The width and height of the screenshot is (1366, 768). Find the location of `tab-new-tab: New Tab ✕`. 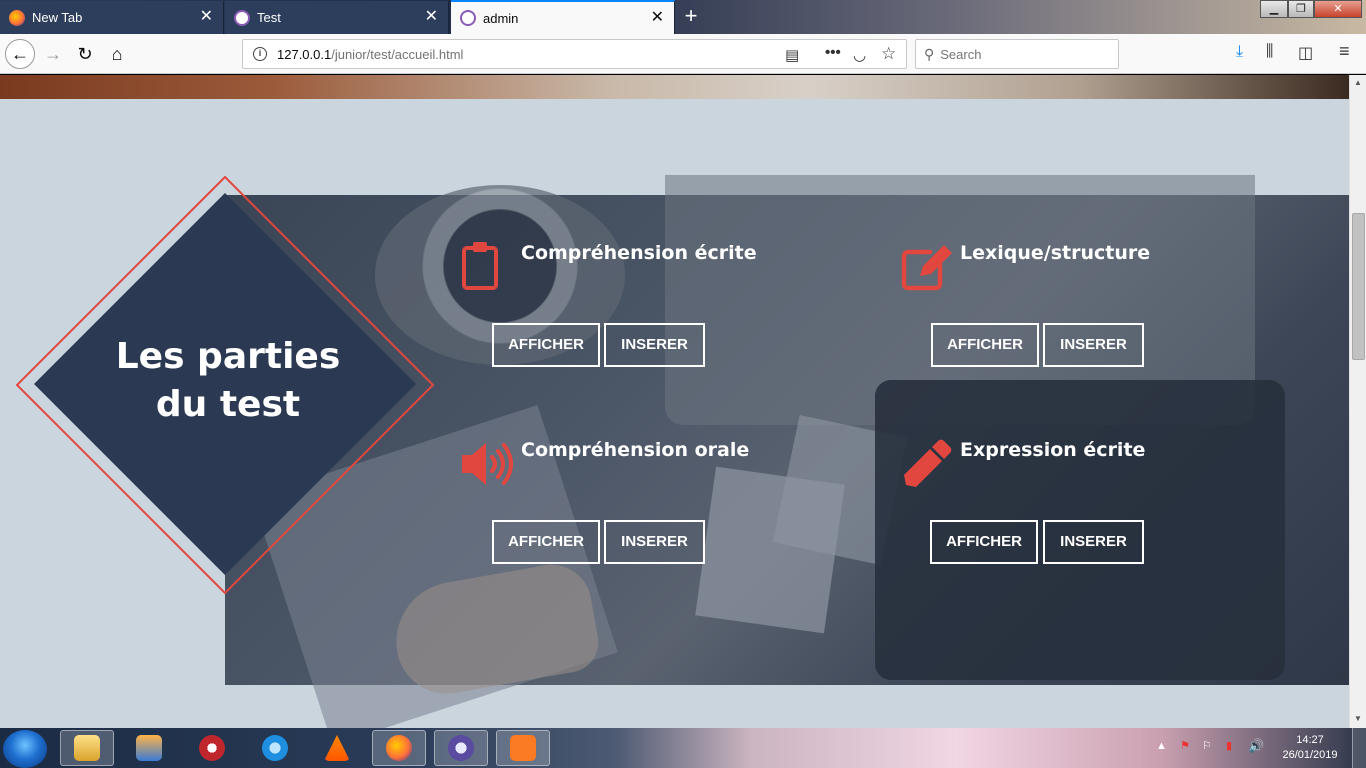

tab-new-tab: New Tab ✕ is located at coordinates (112, 17).